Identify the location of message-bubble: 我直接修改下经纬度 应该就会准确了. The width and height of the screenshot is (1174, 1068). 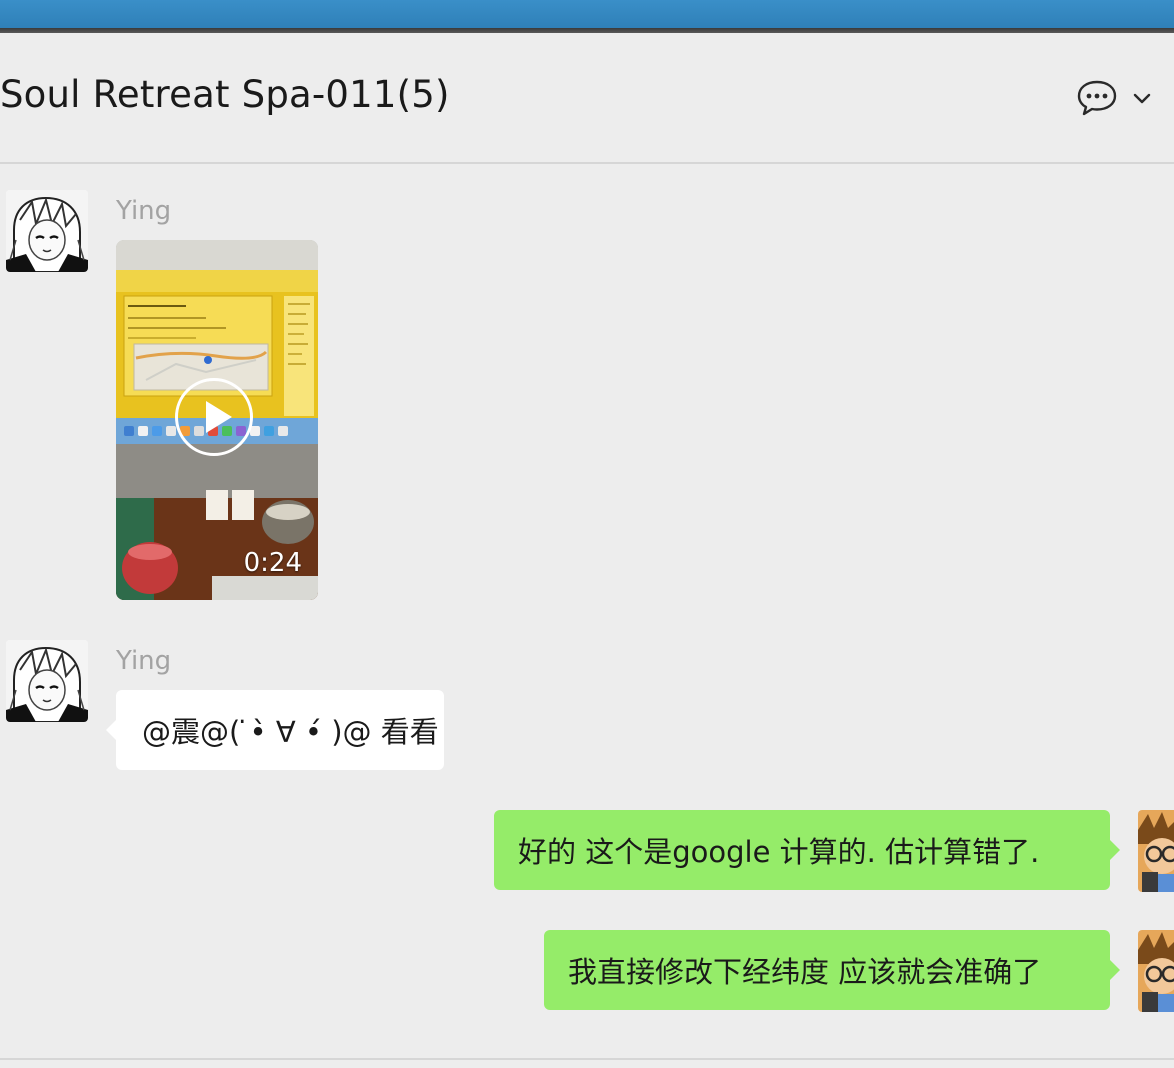
(832, 970).